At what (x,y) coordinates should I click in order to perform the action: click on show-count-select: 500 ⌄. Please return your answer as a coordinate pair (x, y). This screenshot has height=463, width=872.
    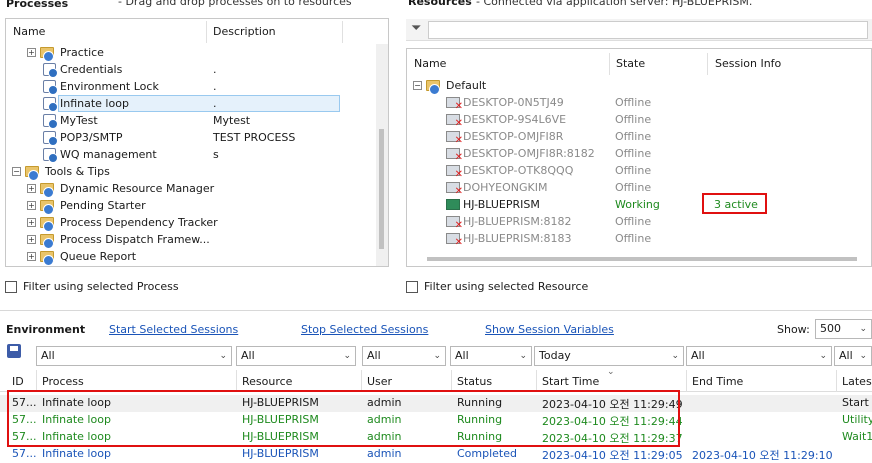
    Looking at the image, I should click on (843, 329).